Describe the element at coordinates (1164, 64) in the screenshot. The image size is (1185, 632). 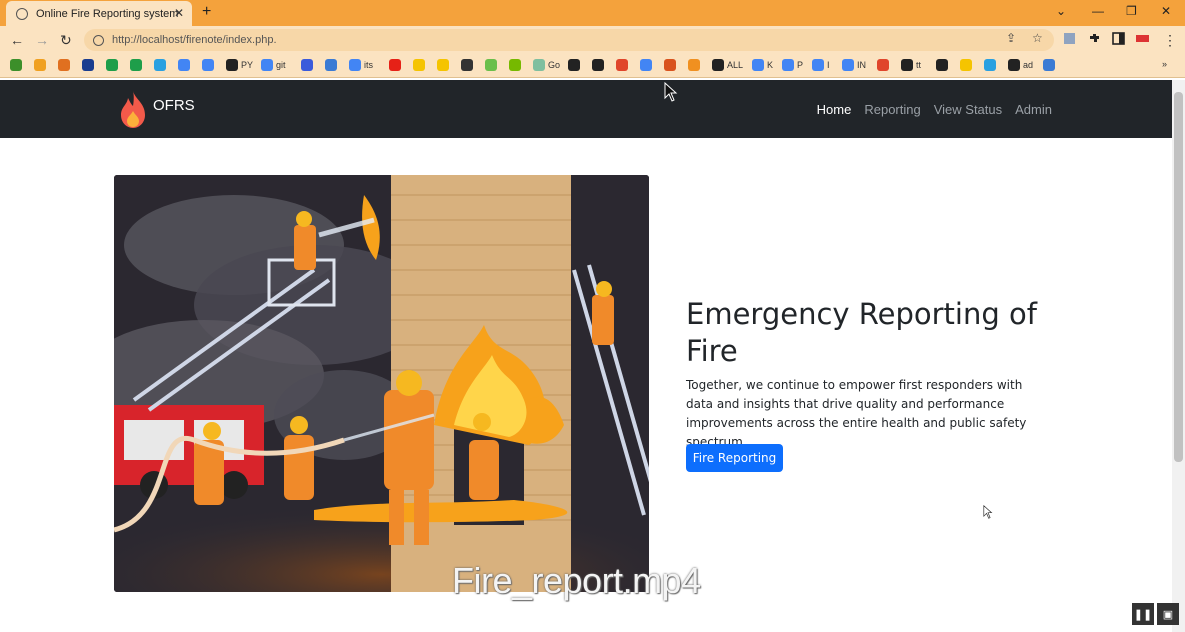
I see `more-bookmarks-button: »` at that location.